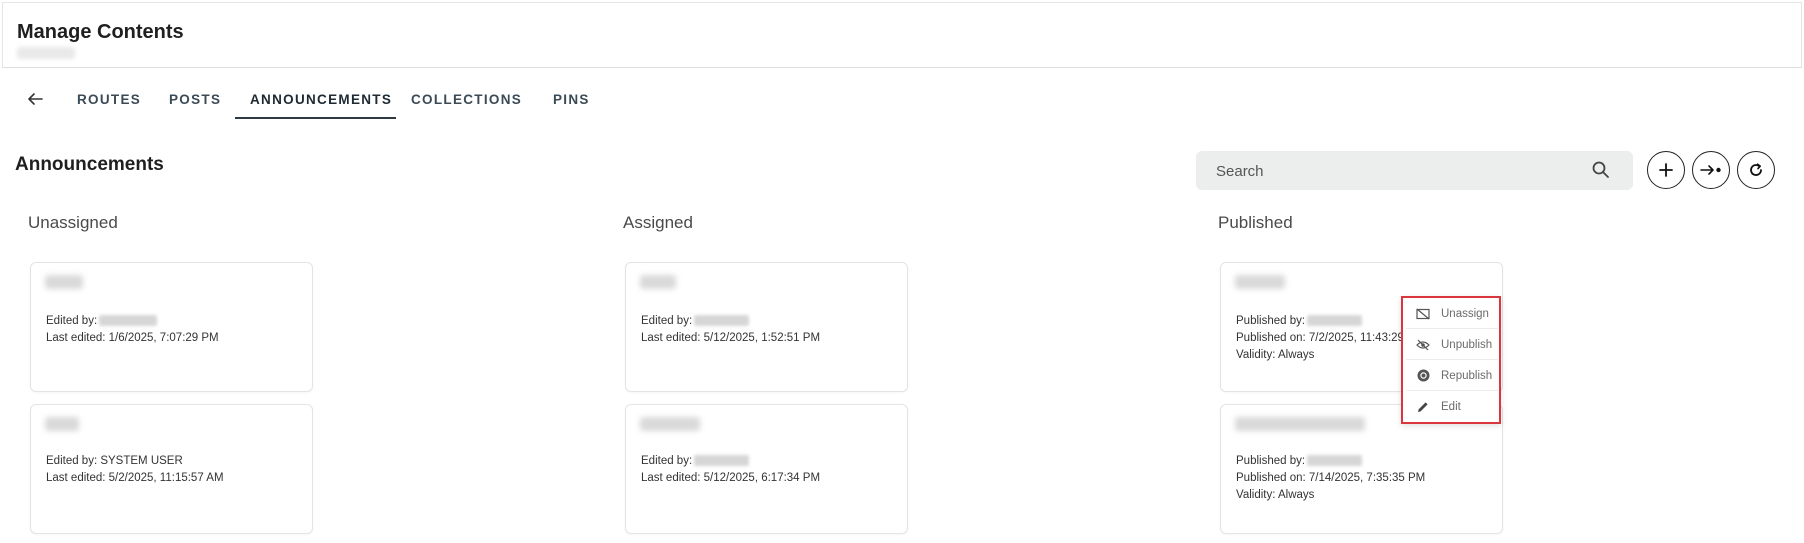 This screenshot has width=1804, height=543. What do you see at coordinates (1465, 313) in the screenshot?
I see `menu-item-label: Unassign` at bounding box center [1465, 313].